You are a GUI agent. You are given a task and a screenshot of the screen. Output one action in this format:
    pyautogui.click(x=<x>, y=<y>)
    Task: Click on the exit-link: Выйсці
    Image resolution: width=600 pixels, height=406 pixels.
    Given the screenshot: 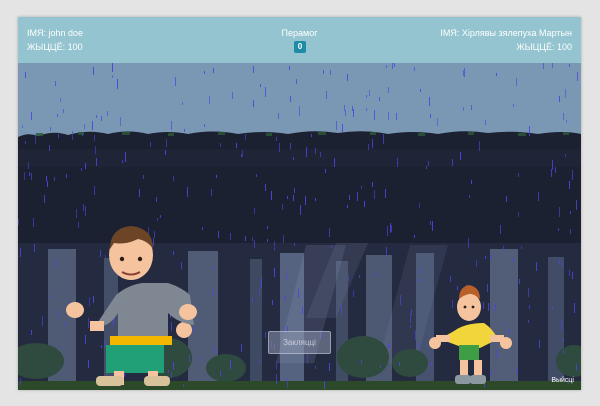 What is the action you would take?
    pyautogui.click(x=562, y=380)
    